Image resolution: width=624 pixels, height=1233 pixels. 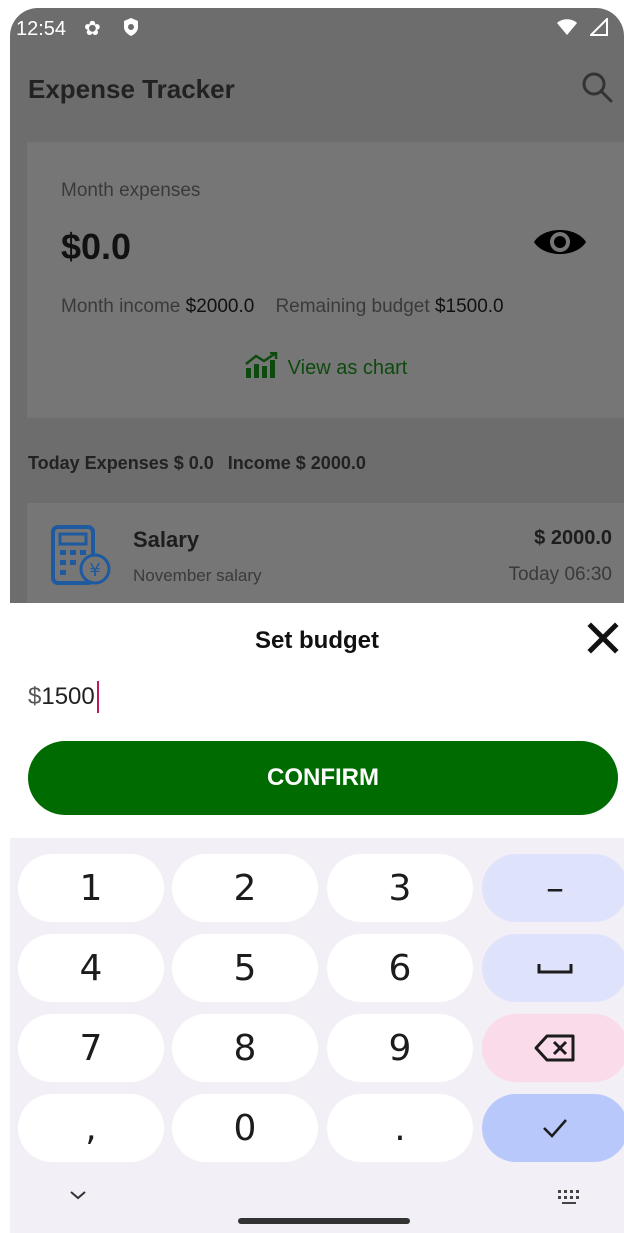 I want to click on budget-input-value: 1500, so click(x=67, y=697).